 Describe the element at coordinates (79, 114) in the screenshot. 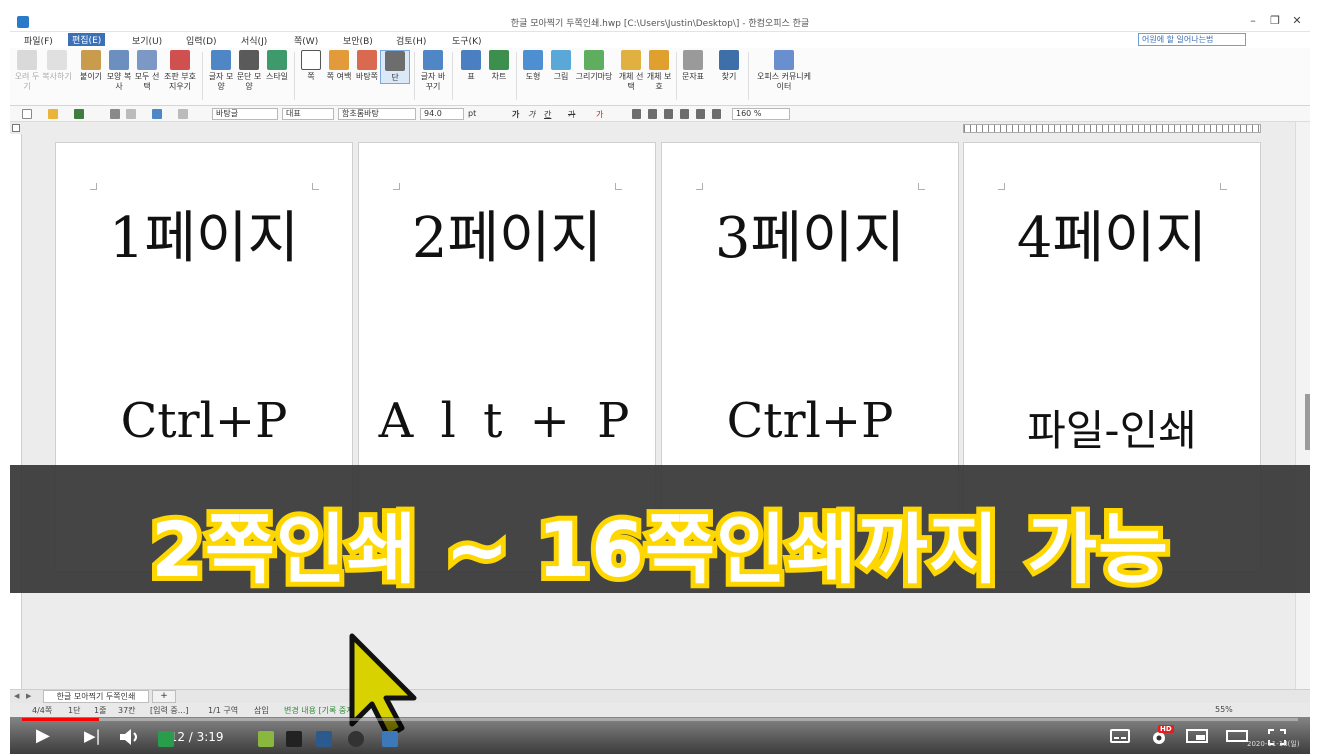

I see `save-icon` at that location.